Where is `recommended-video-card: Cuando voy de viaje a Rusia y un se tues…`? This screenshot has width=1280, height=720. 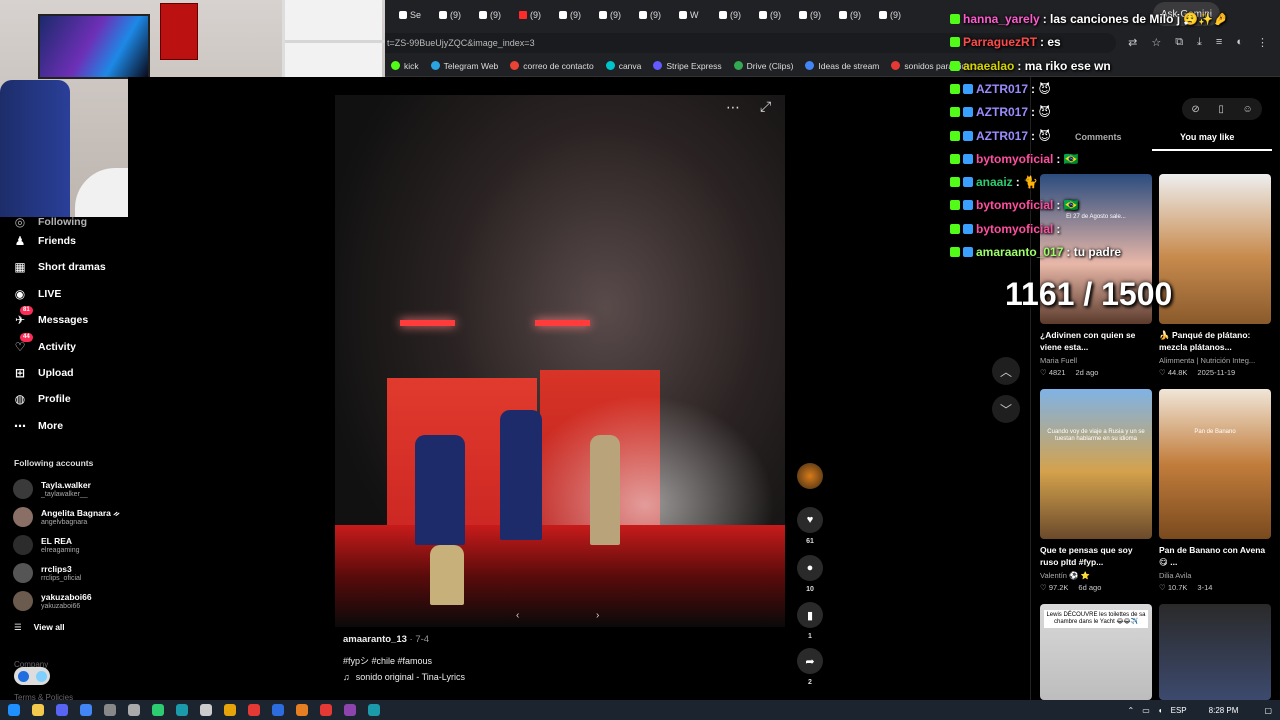 recommended-video-card: Cuando voy de viaje a Rusia y un se tues… is located at coordinates (1096, 490).